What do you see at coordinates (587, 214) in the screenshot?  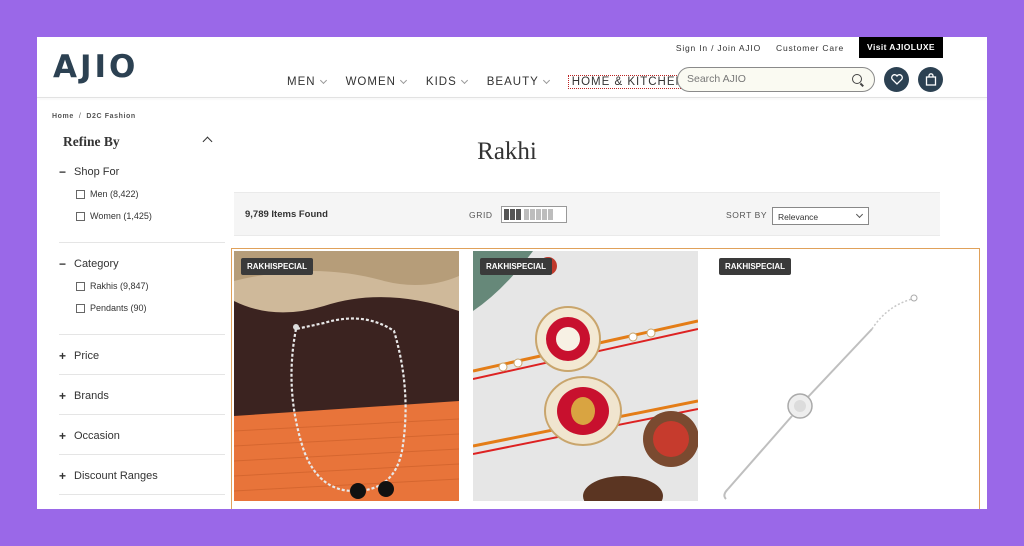 I see `results-toolbar: 9,789 Items Found GRID SORT BY Relevance` at bounding box center [587, 214].